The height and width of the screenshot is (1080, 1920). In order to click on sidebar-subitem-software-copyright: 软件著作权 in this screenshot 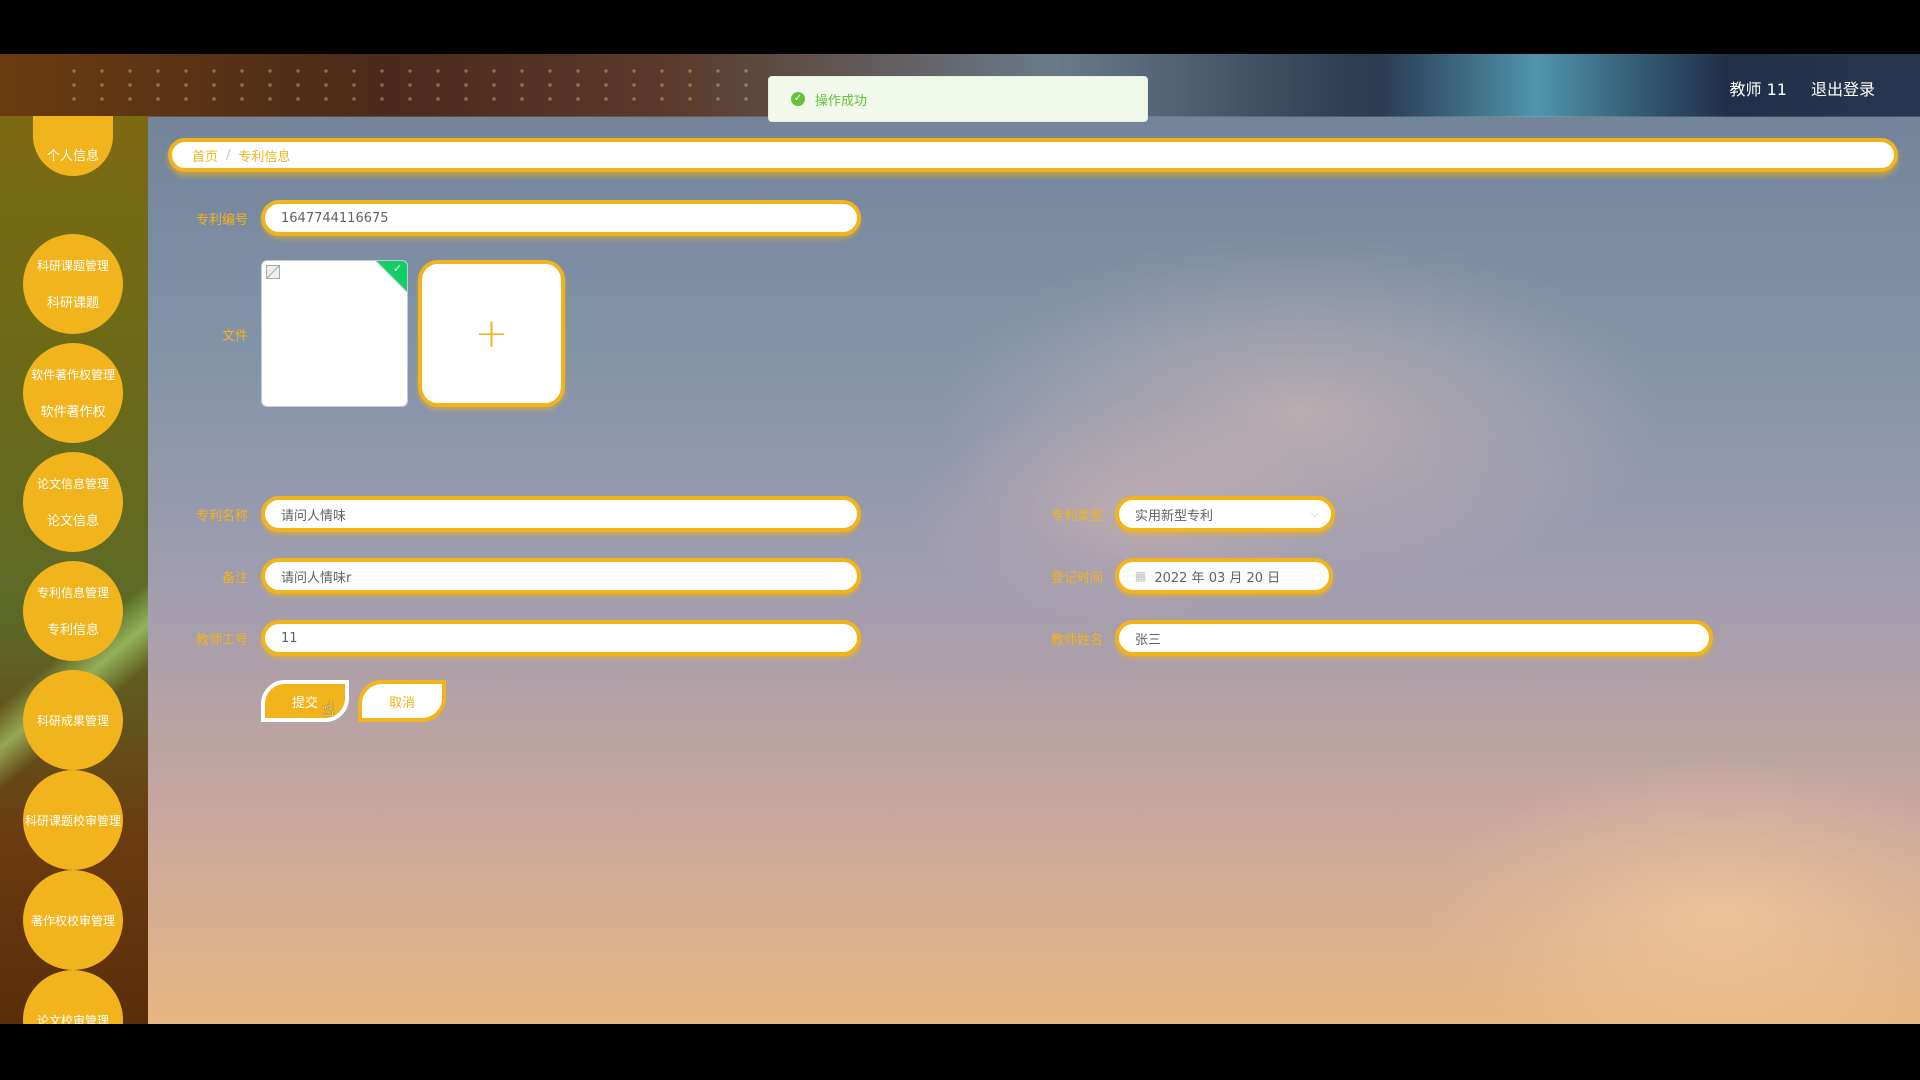, I will do `click(72, 410)`.